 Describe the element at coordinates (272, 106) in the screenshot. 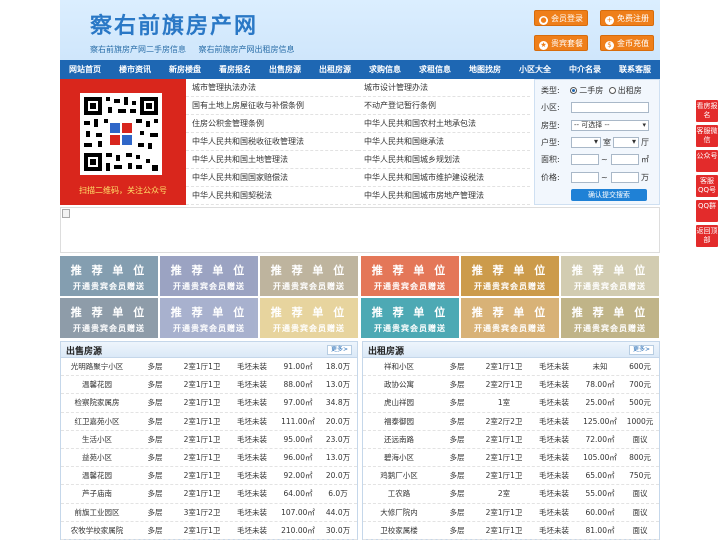

I see `regulation-link: 国有土地上房屋征收与补偿条例` at that location.